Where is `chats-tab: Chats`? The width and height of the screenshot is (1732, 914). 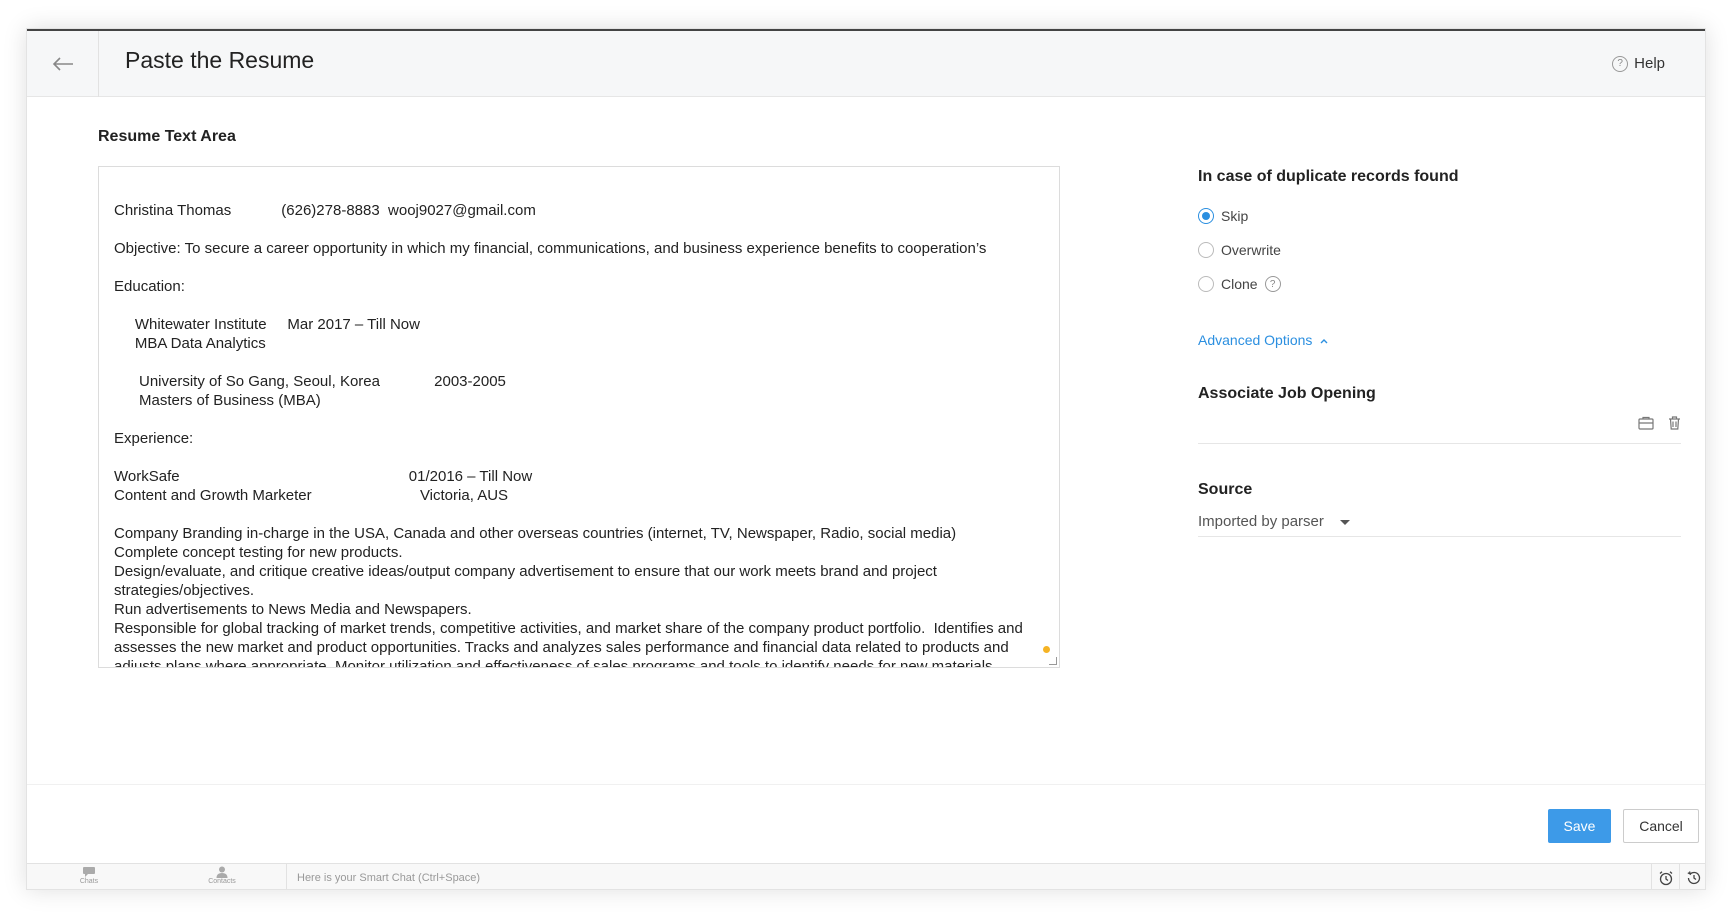 chats-tab: Chats is located at coordinates (89, 875).